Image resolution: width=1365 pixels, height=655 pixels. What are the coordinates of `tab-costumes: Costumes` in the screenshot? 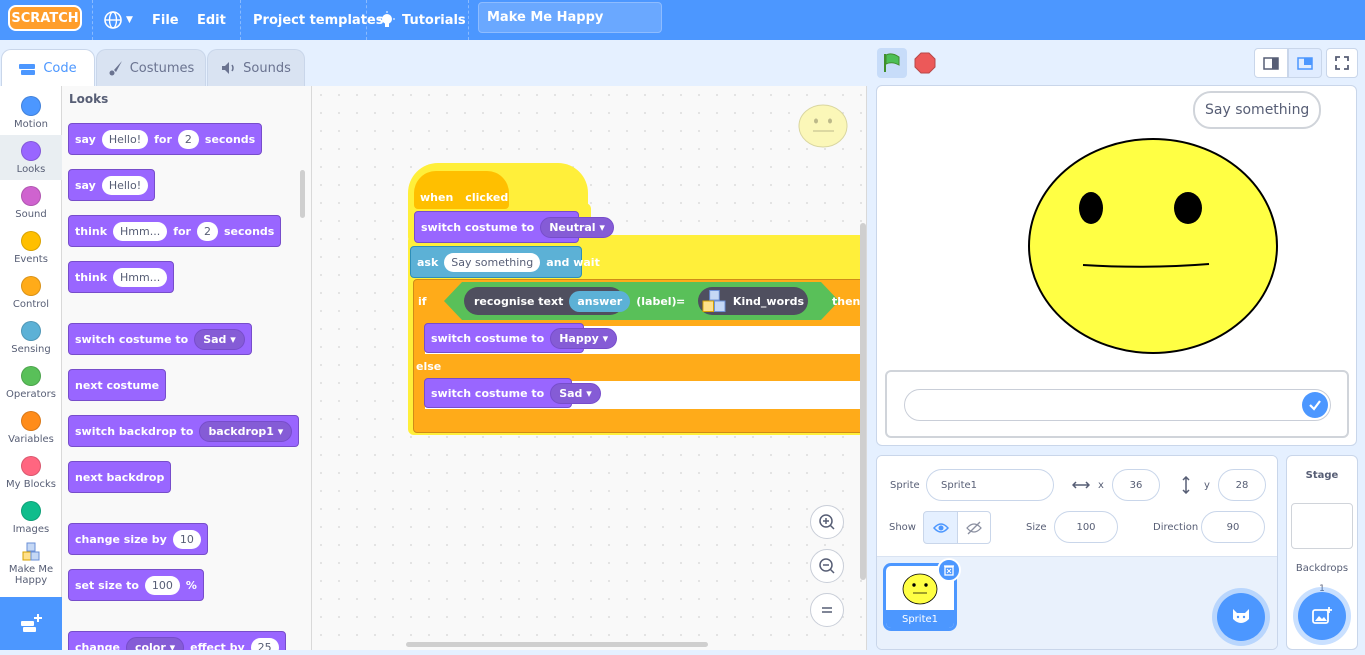 It's located at (151, 67).